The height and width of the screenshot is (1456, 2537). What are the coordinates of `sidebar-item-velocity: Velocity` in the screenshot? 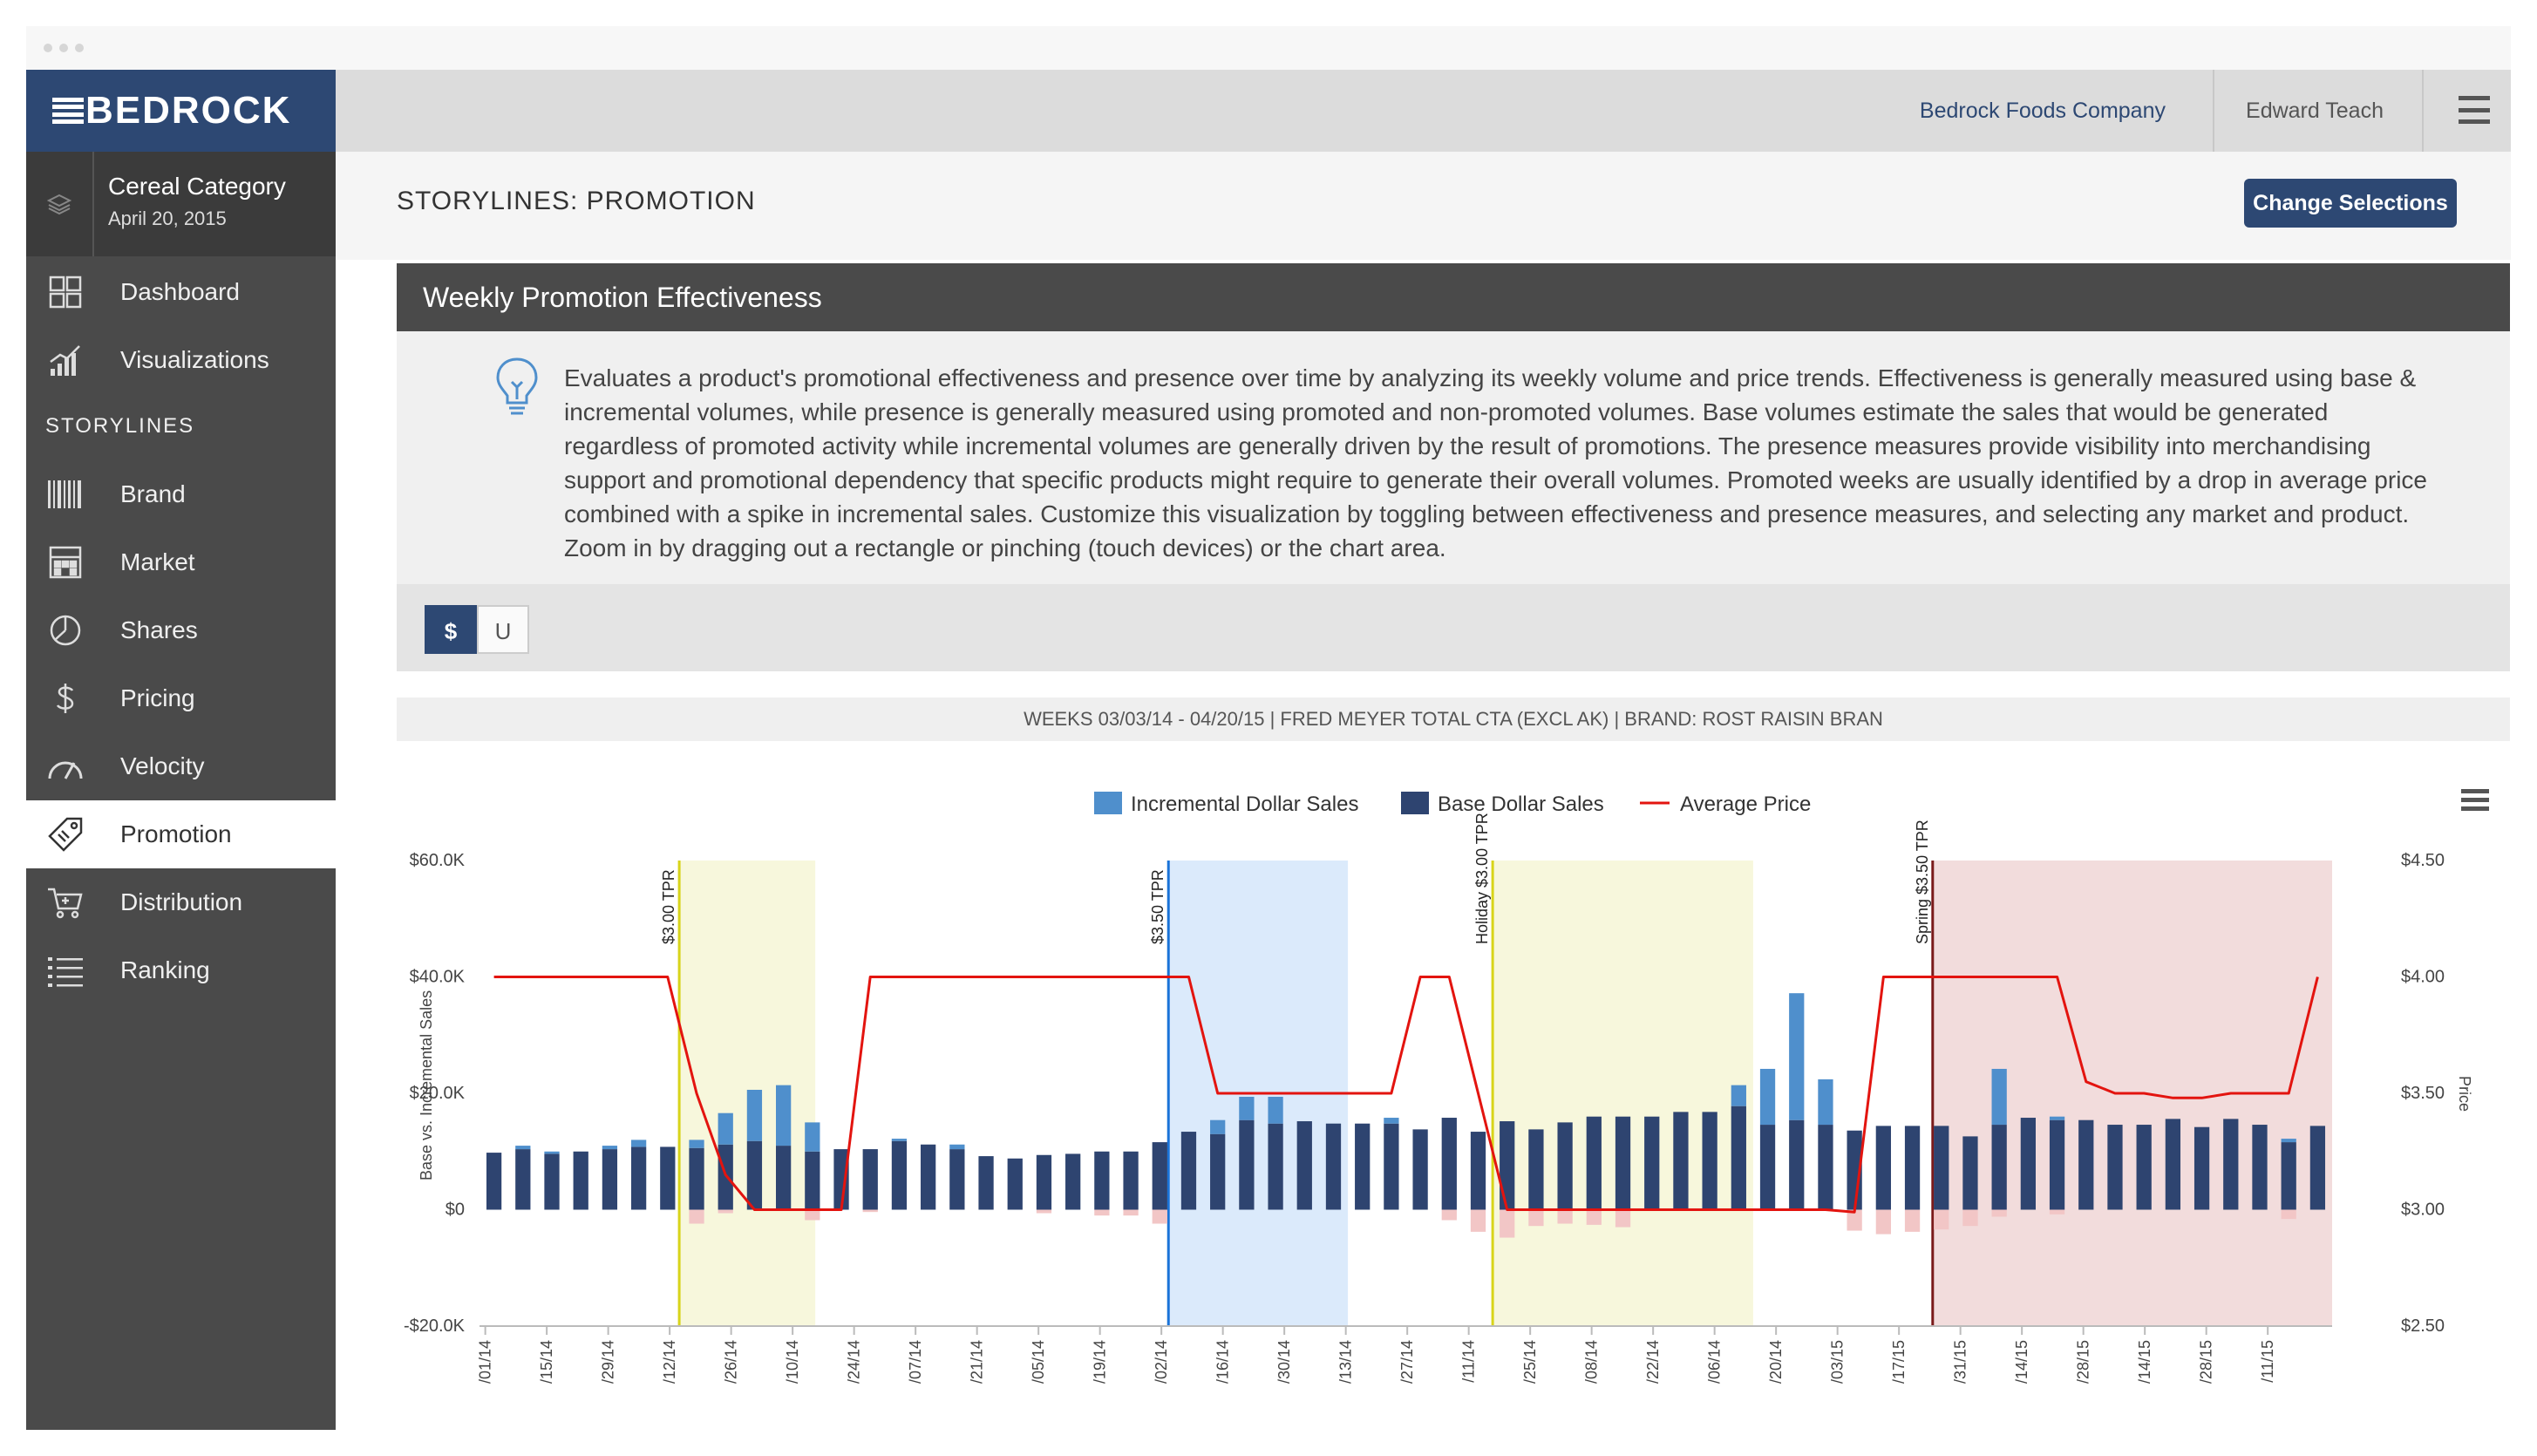 It's located at (181, 766).